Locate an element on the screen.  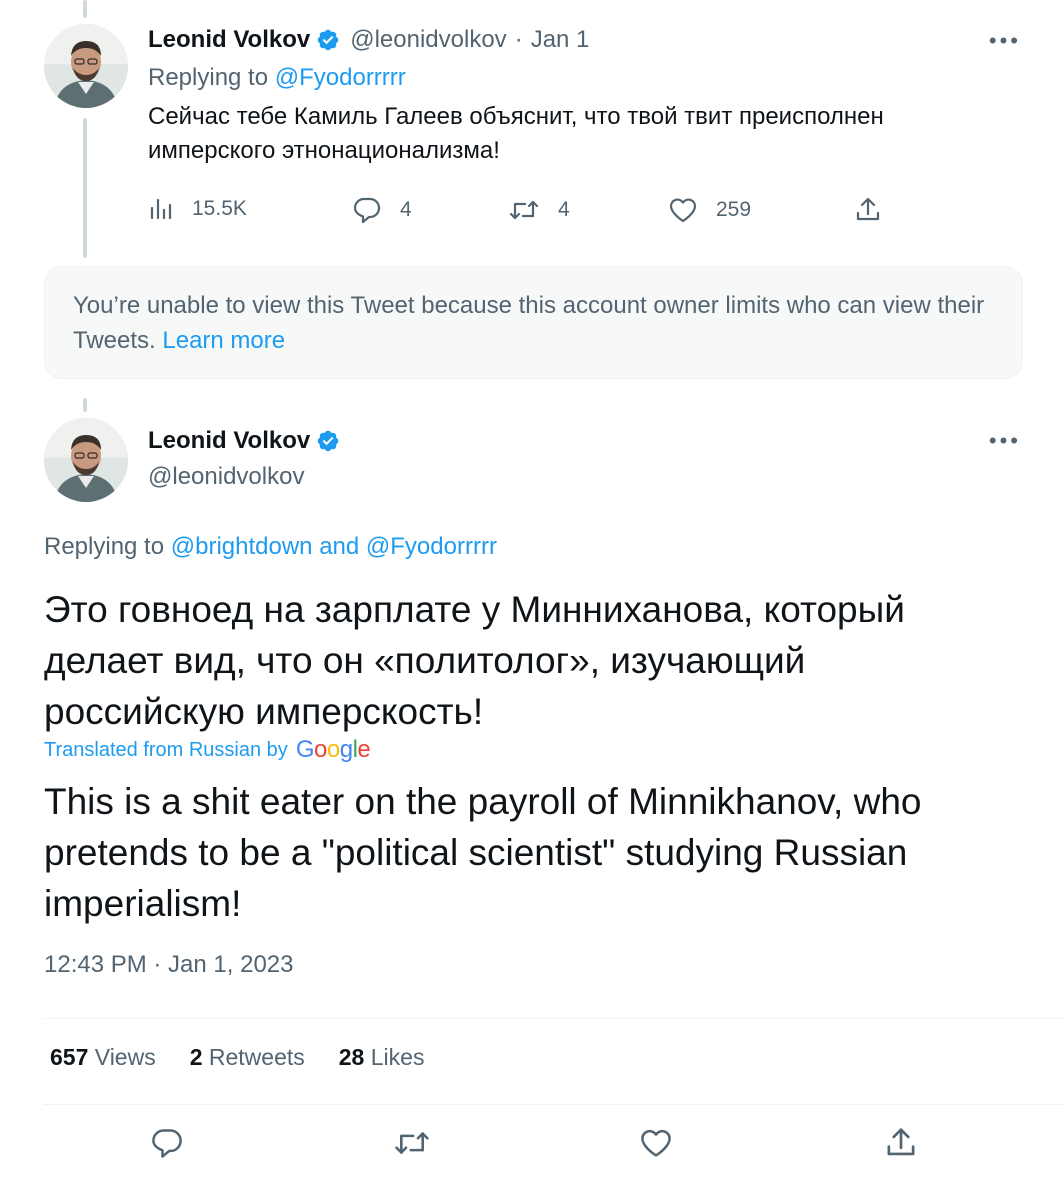
translated-label: Translated from Russian by is located at coordinates (166, 750).